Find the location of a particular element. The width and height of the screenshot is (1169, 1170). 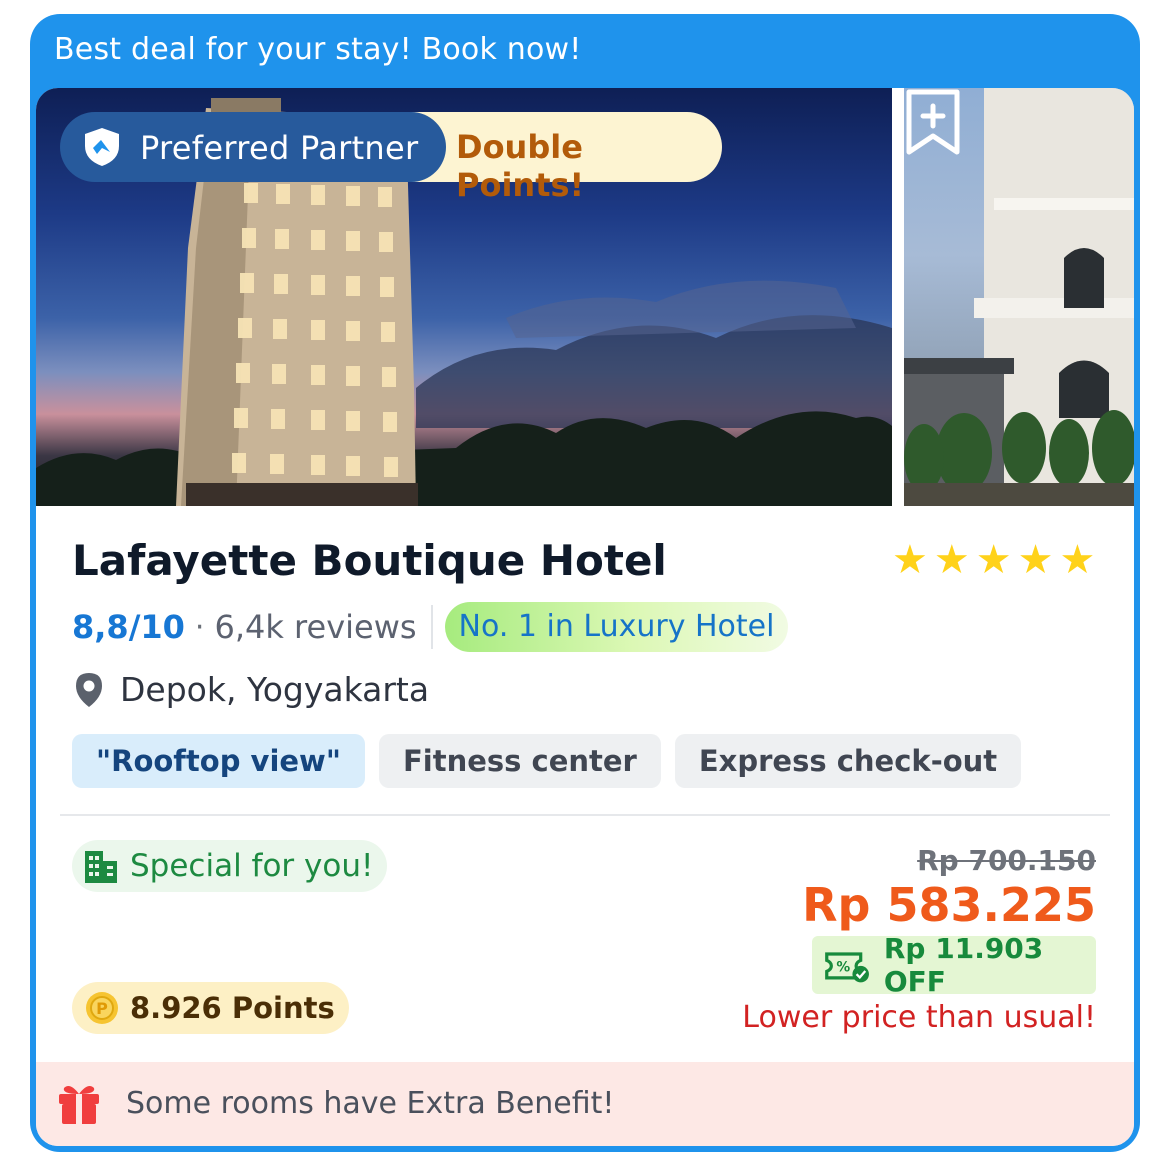

feature-chip: Fitness center is located at coordinates (519, 761).